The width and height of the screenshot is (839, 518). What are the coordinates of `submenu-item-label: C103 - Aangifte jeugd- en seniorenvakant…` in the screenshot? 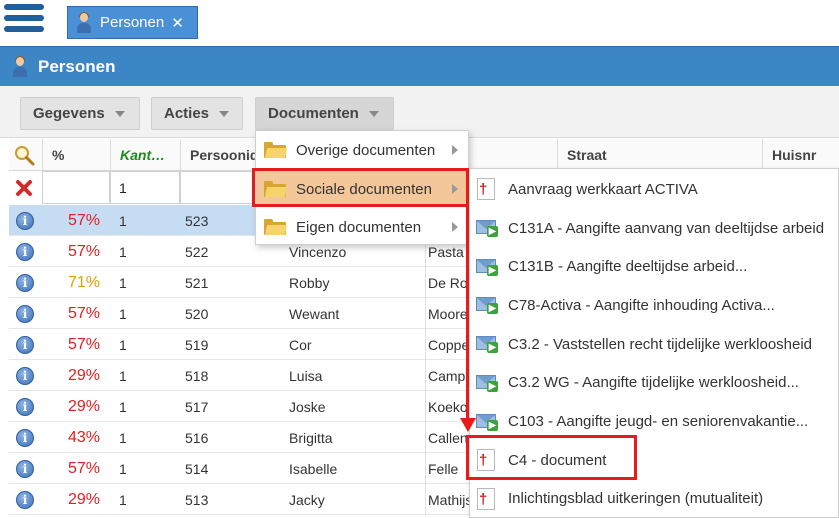 It's located at (658, 422).